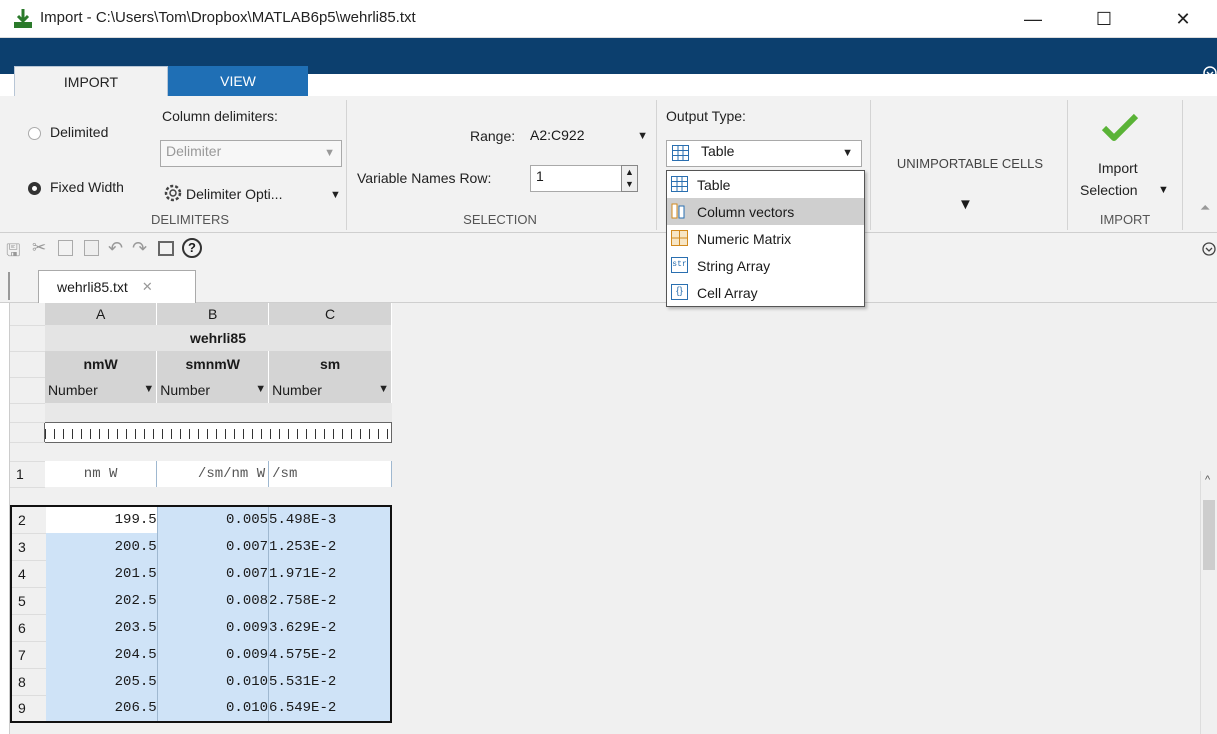  I want to click on copy-icon, so click(65, 248).